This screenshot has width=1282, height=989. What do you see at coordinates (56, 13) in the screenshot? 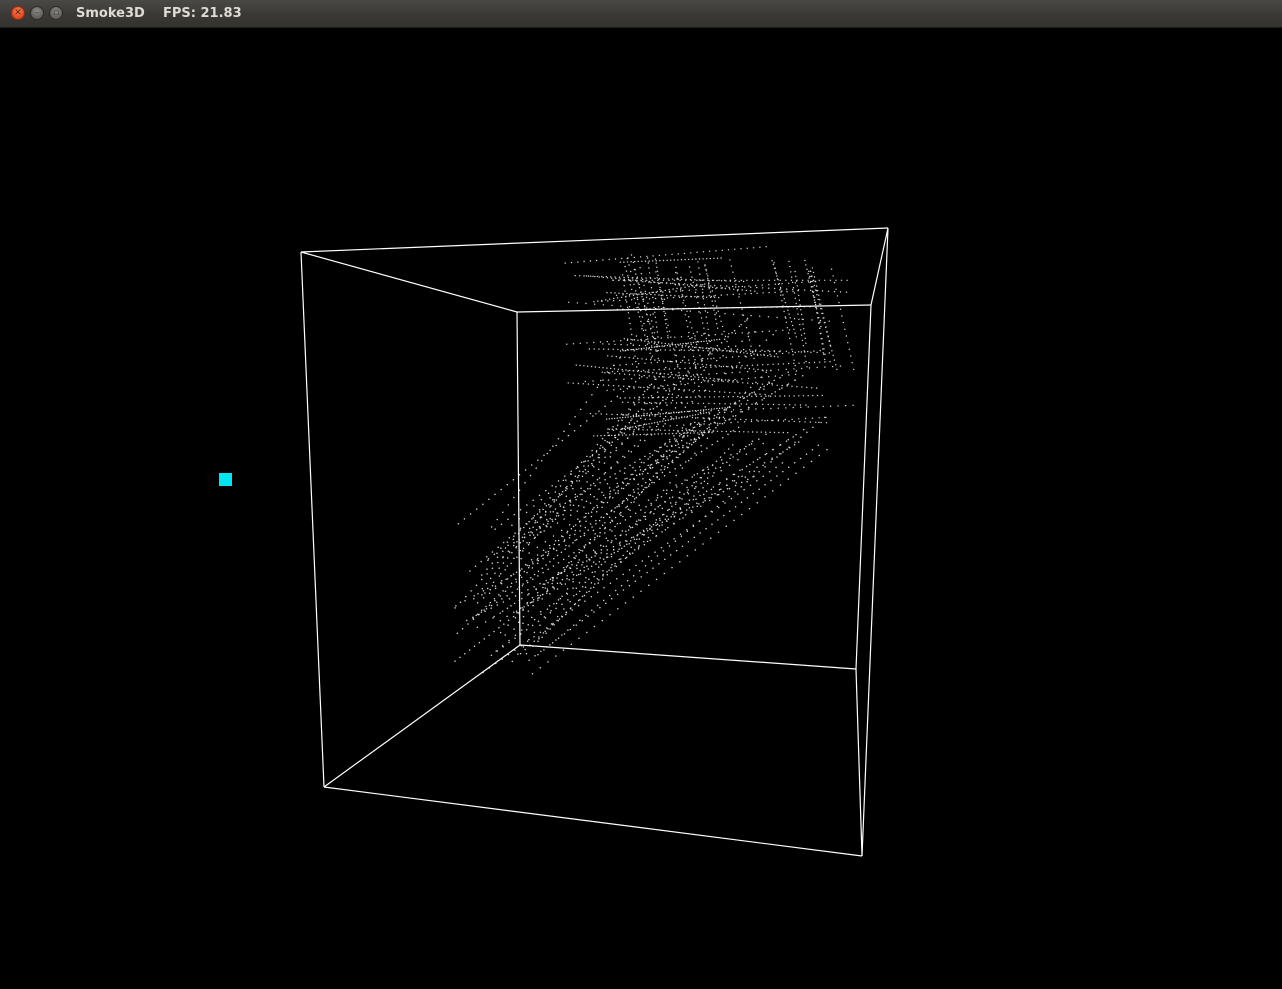
I see `maximize-icon: ▫` at bounding box center [56, 13].